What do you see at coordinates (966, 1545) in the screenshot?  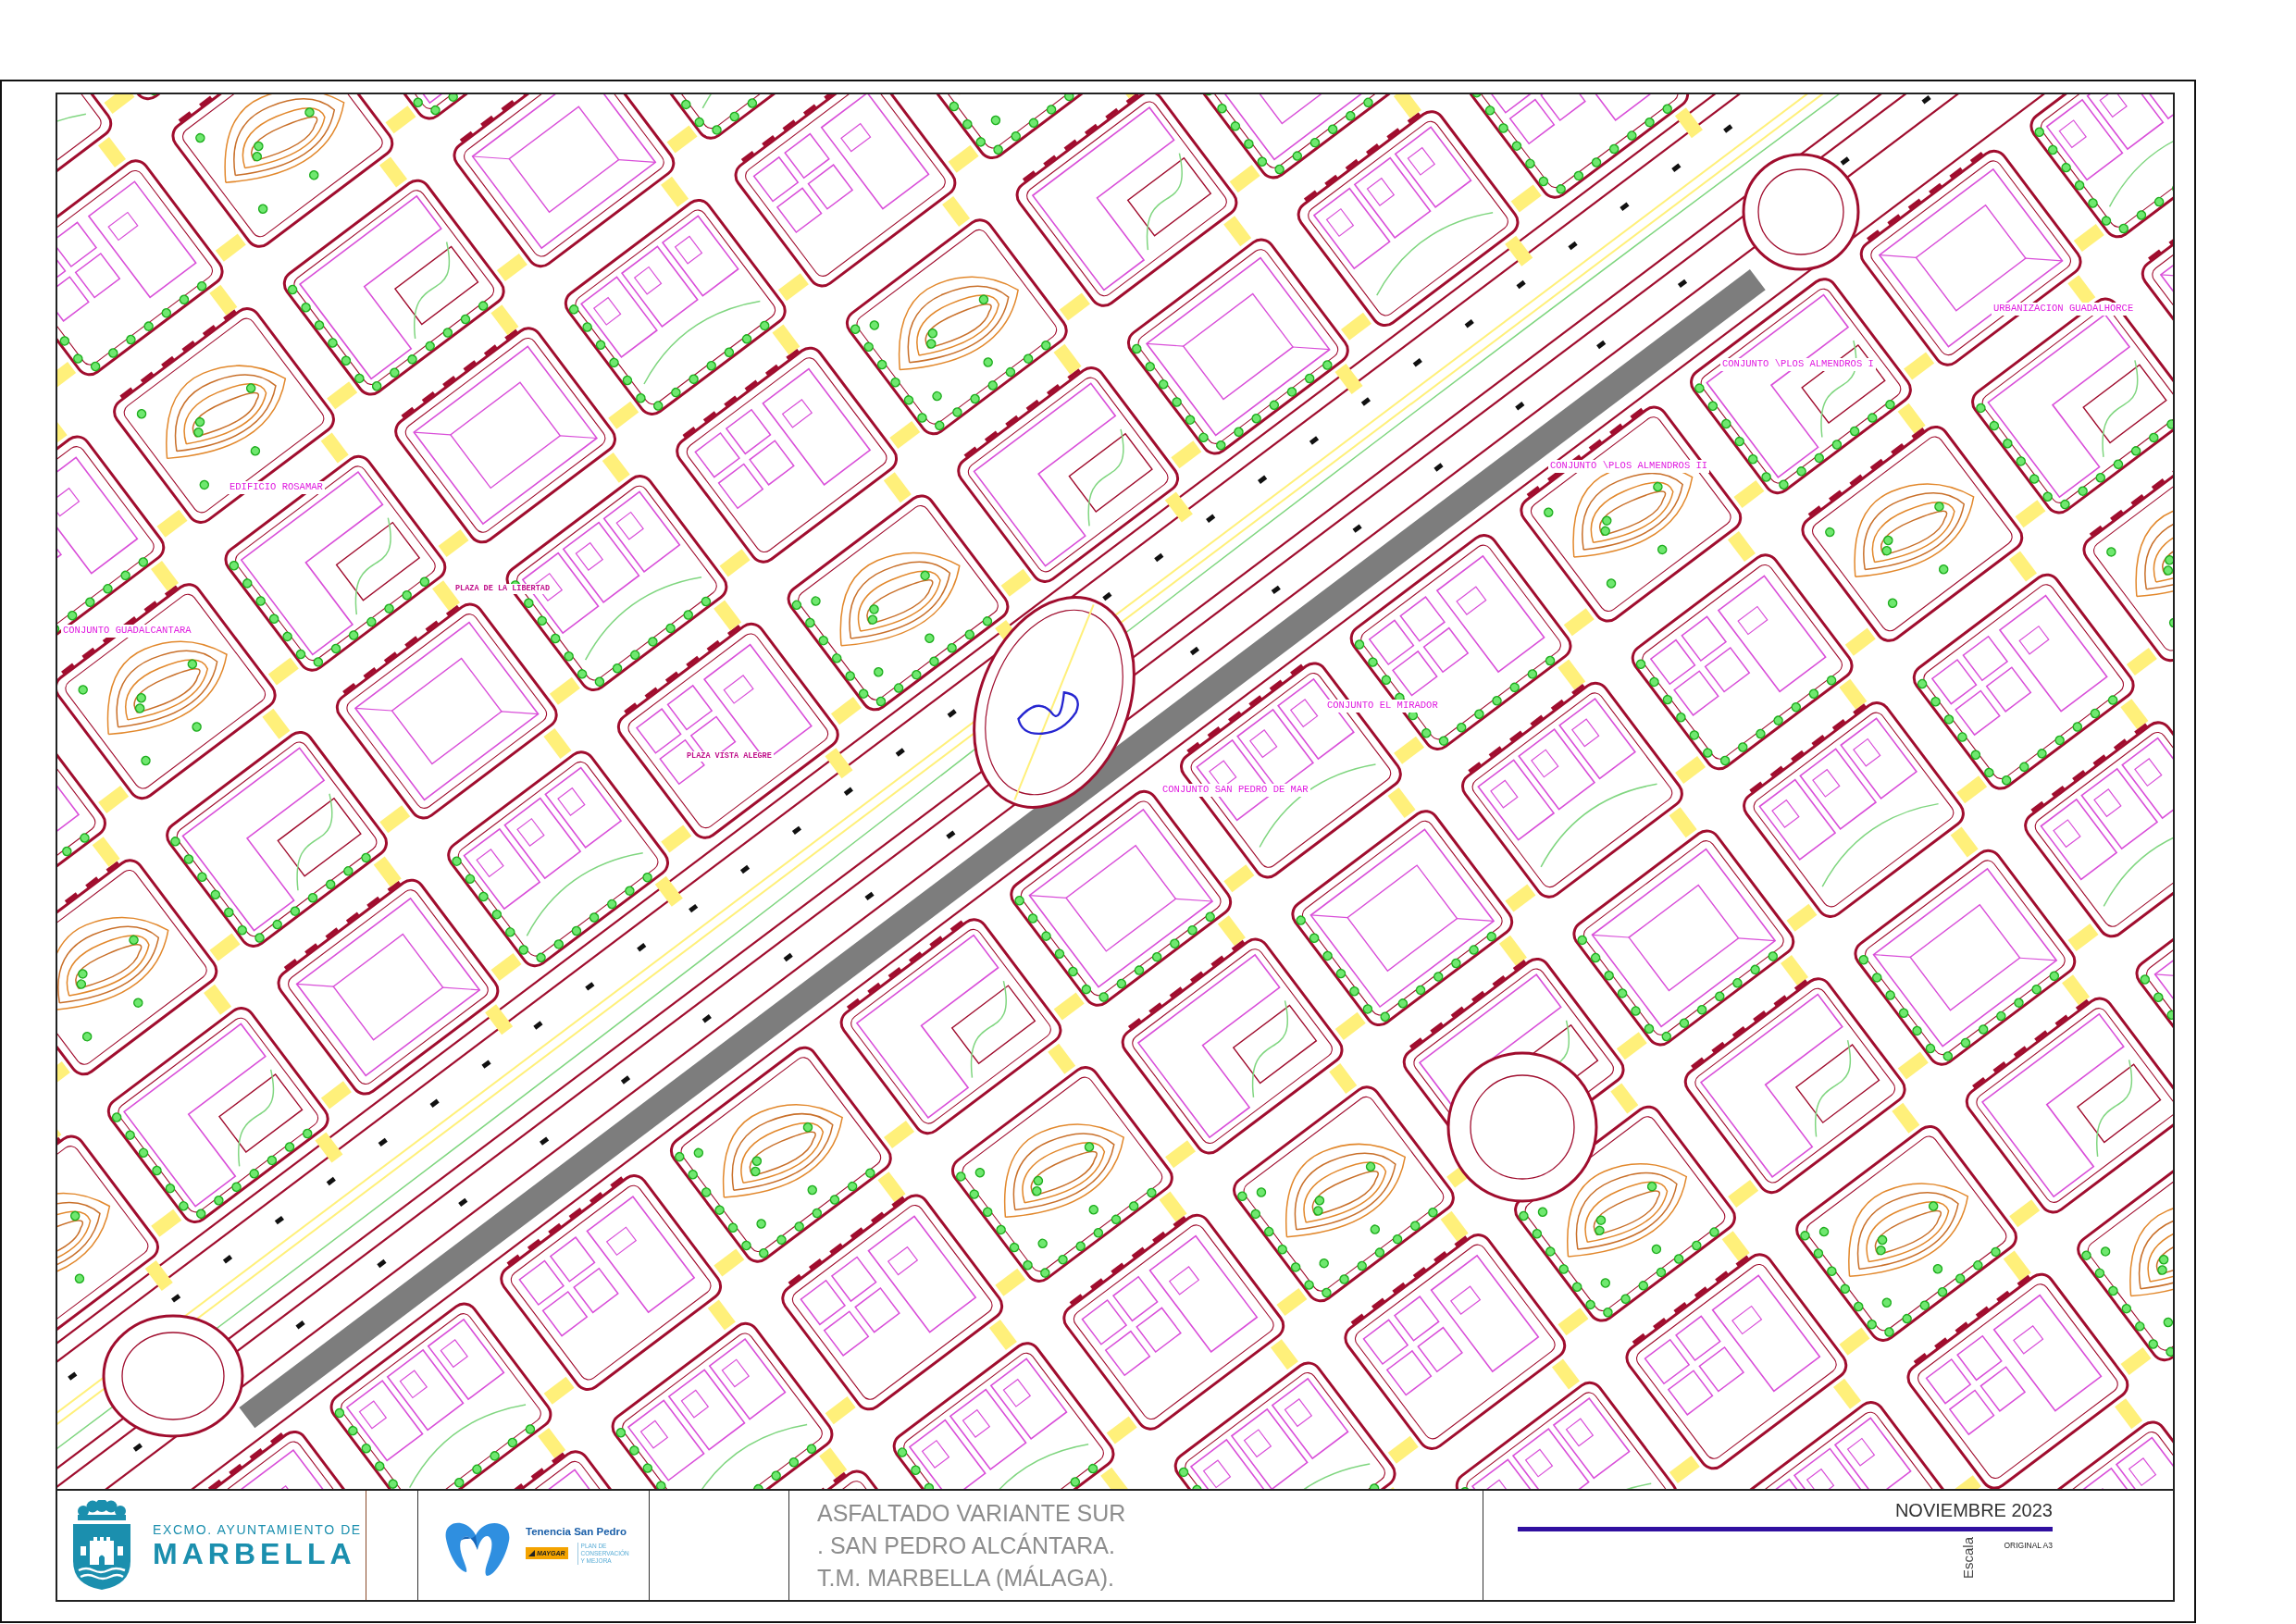 I see `project-title-line: . SAN PEDRO ALCÁNTARA.` at bounding box center [966, 1545].